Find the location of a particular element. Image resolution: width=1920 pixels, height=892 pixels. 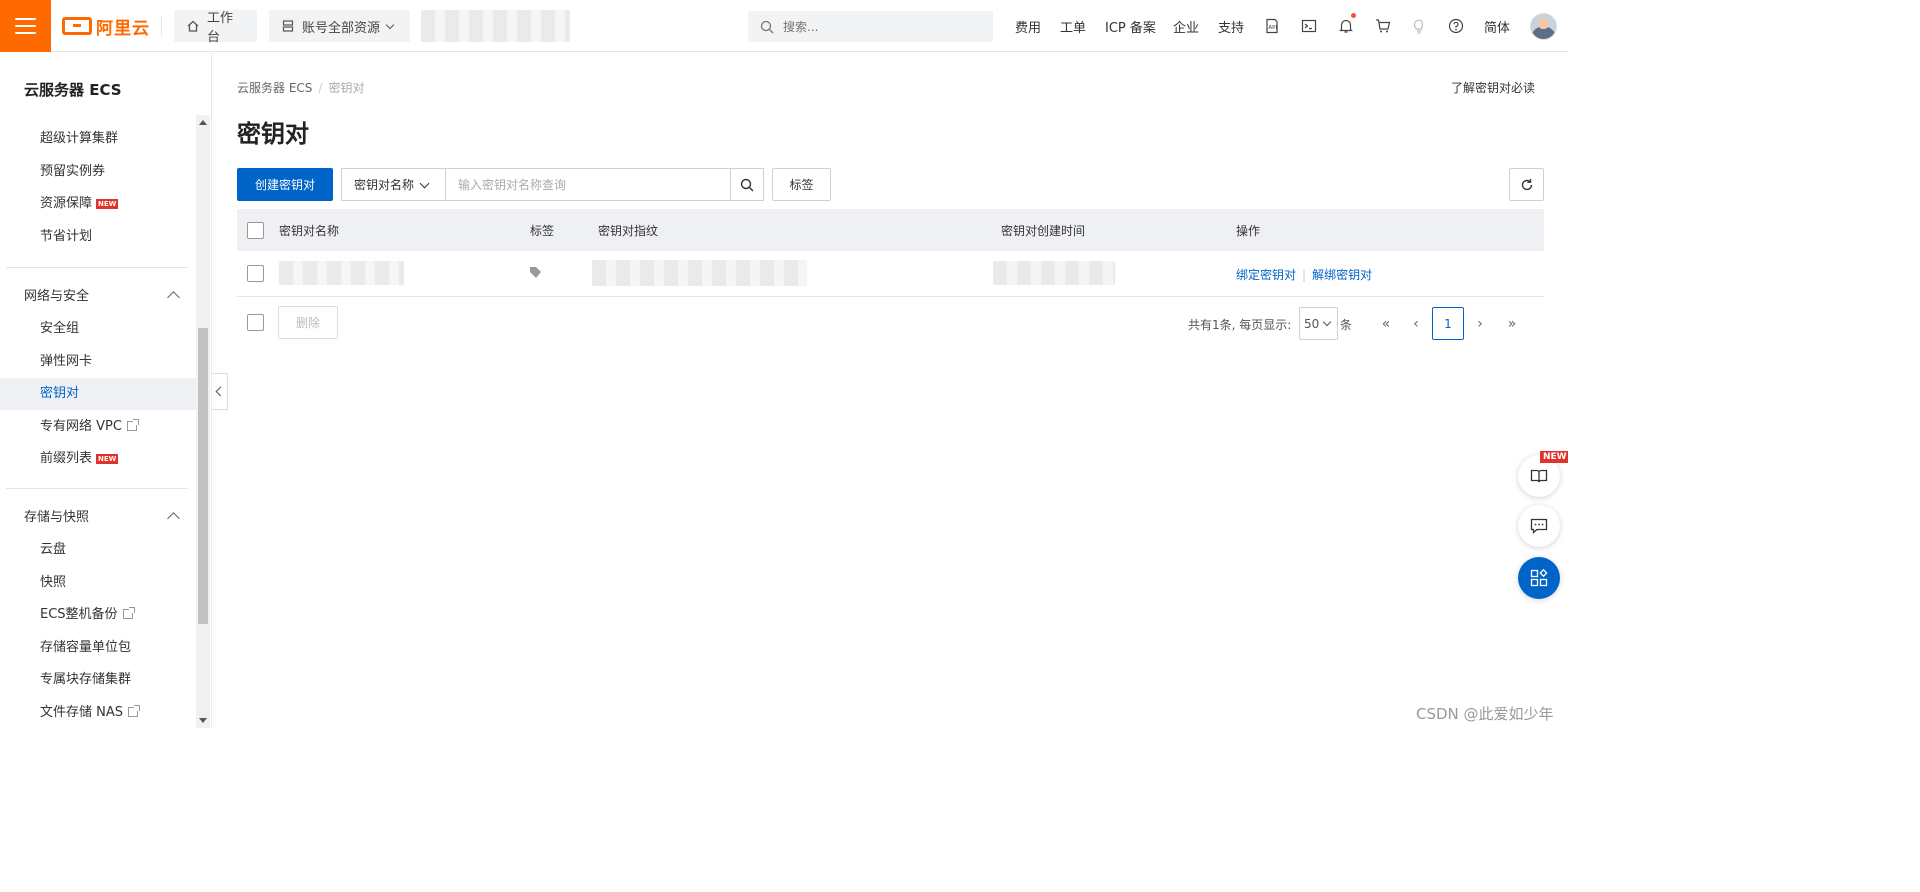

redacted-account-name is located at coordinates (495, 26).